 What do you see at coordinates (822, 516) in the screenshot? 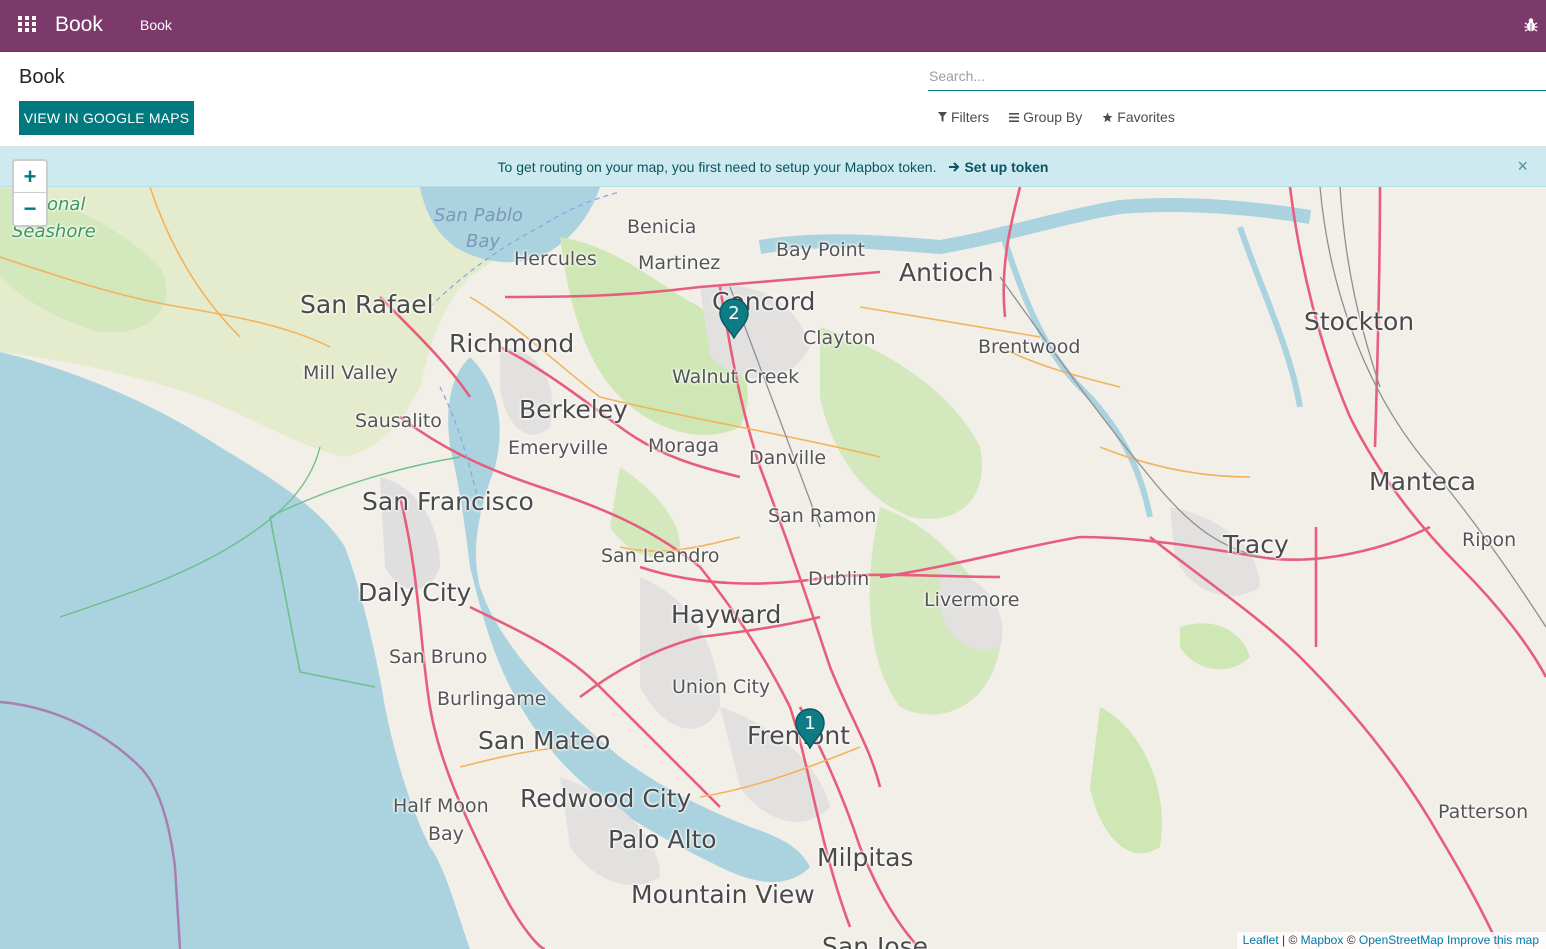
I see `map-label-san-ramon: San Ramon` at bounding box center [822, 516].